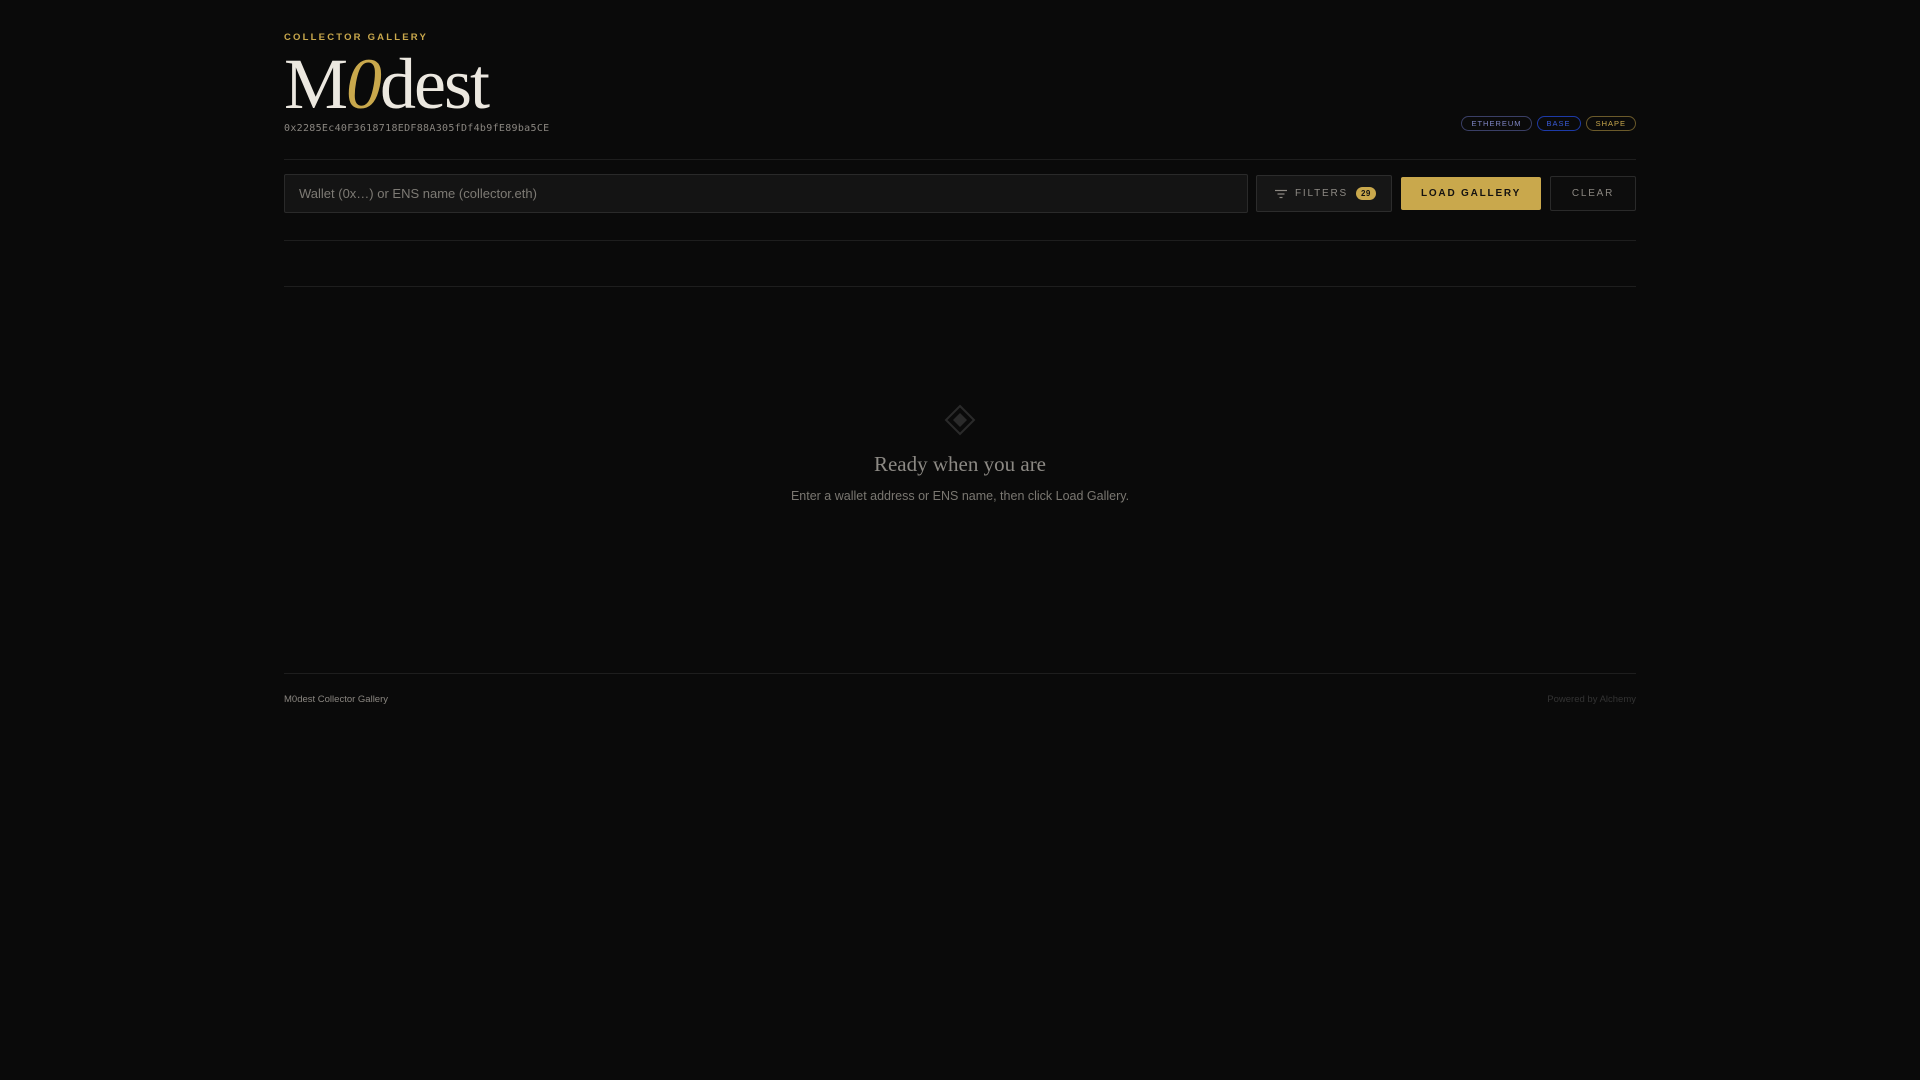 Image resolution: width=1920 pixels, height=1080 pixels. I want to click on footer-brand: M0dest Collector Gallery, so click(336, 699).